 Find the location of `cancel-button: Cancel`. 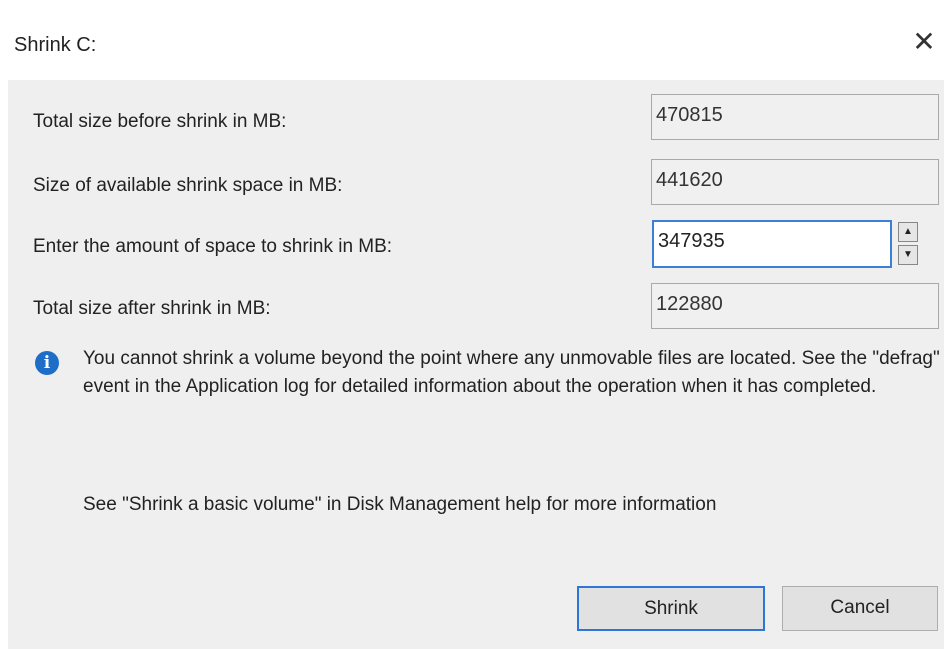

cancel-button: Cancel is located at coordinates (860, 608).